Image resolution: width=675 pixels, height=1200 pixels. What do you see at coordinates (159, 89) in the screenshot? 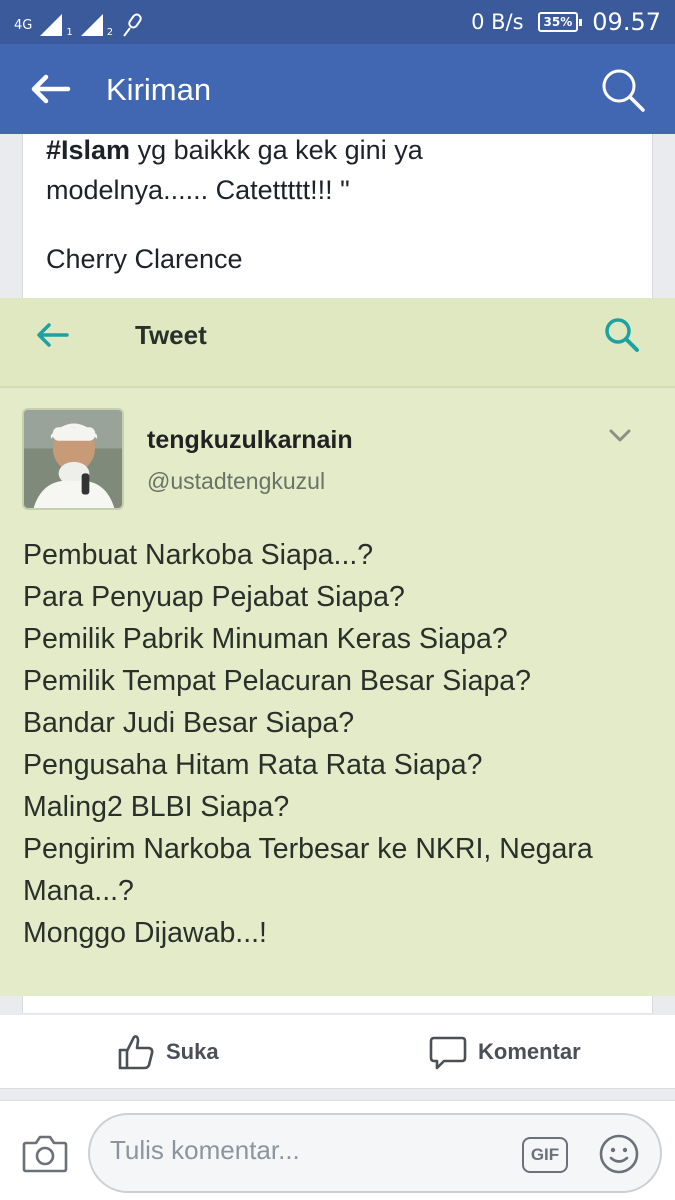
I see `page-title: Kiriman` at bounding box center [159, 89].